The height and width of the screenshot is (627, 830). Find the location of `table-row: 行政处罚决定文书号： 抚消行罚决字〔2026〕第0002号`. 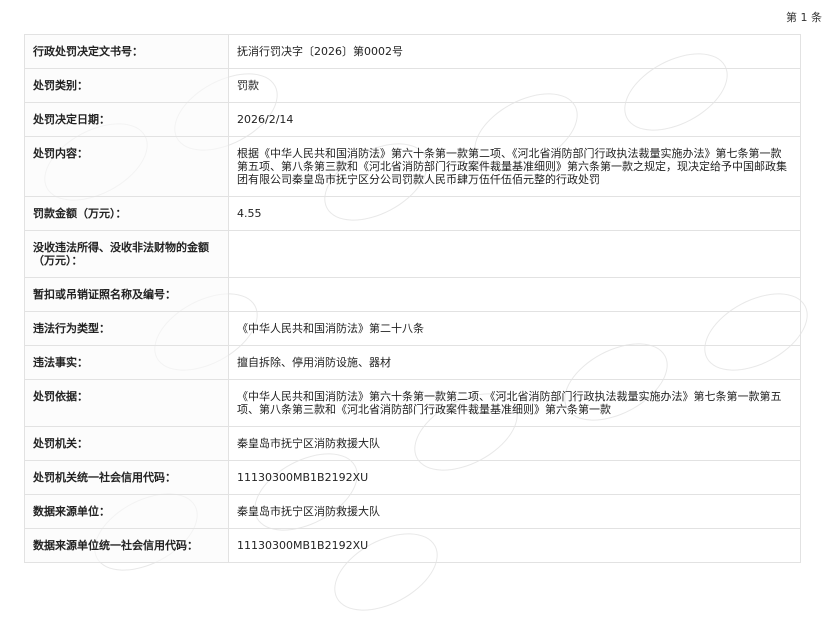

table-row: 行政处罚决定文书号： 抚消行罚决字〔2026〕第0002号 is located at coordinates (412, 51).